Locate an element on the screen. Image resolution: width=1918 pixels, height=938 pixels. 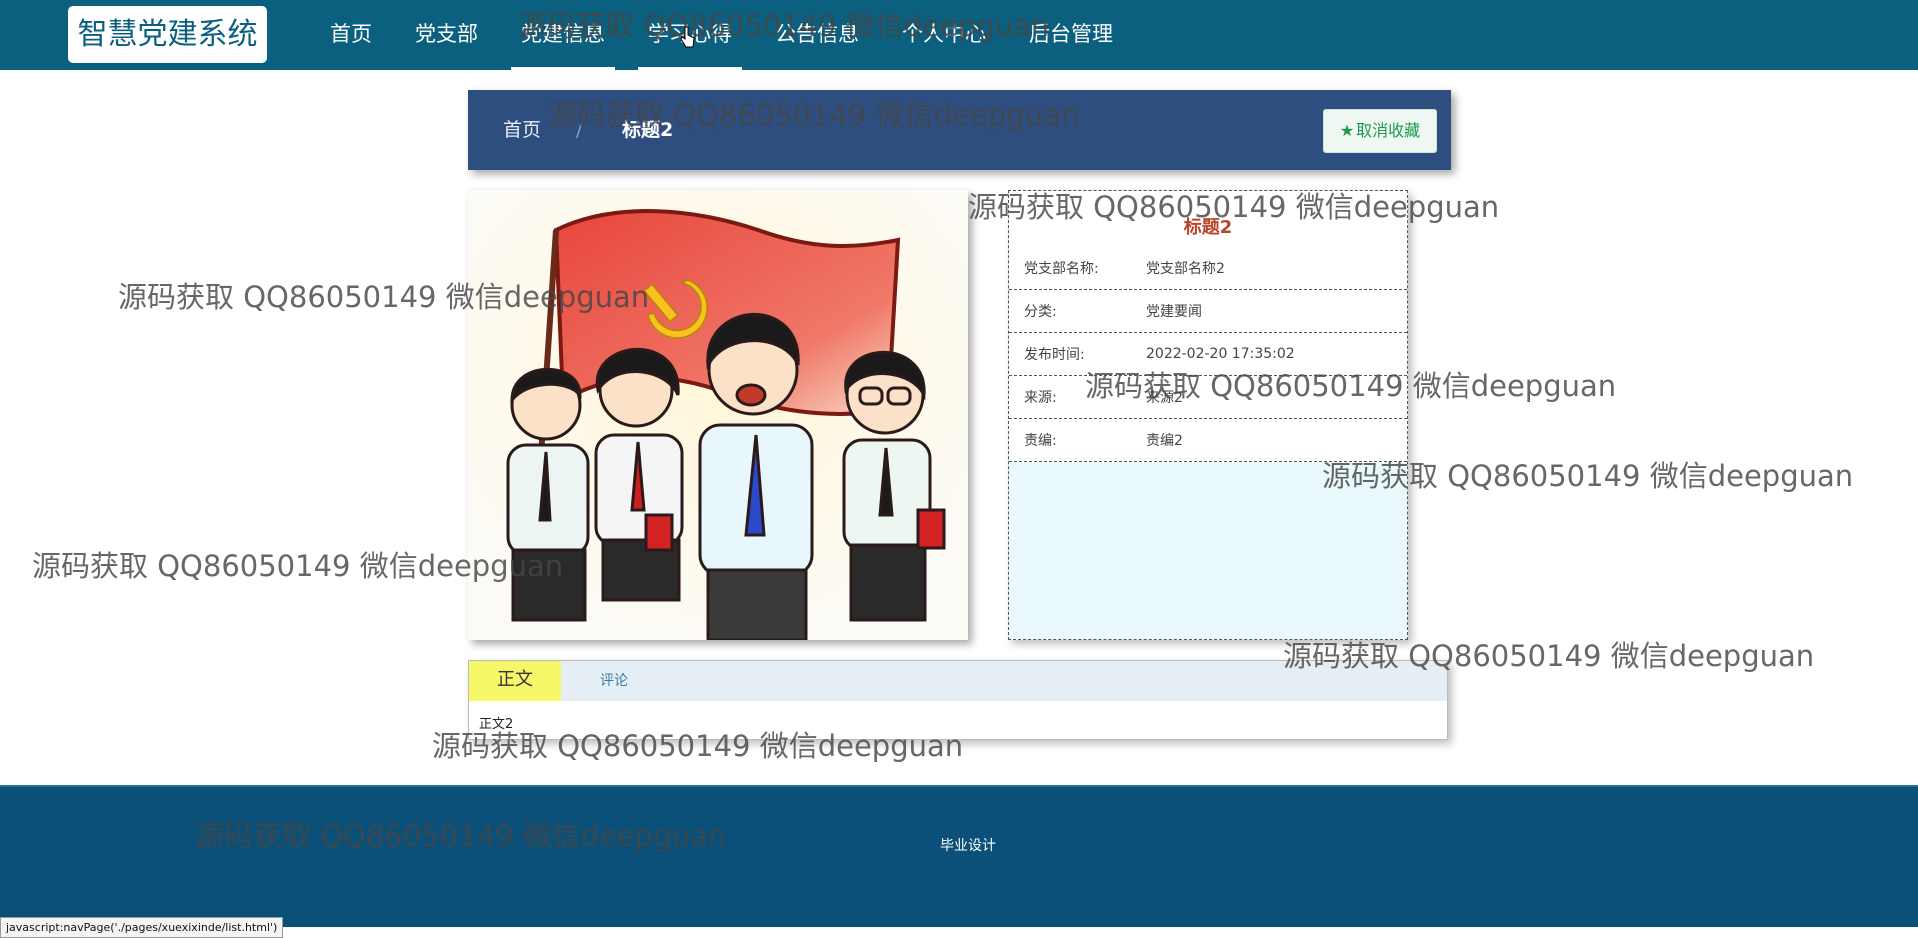
mouse-pointer-icon is located at coordinates (688, 37).